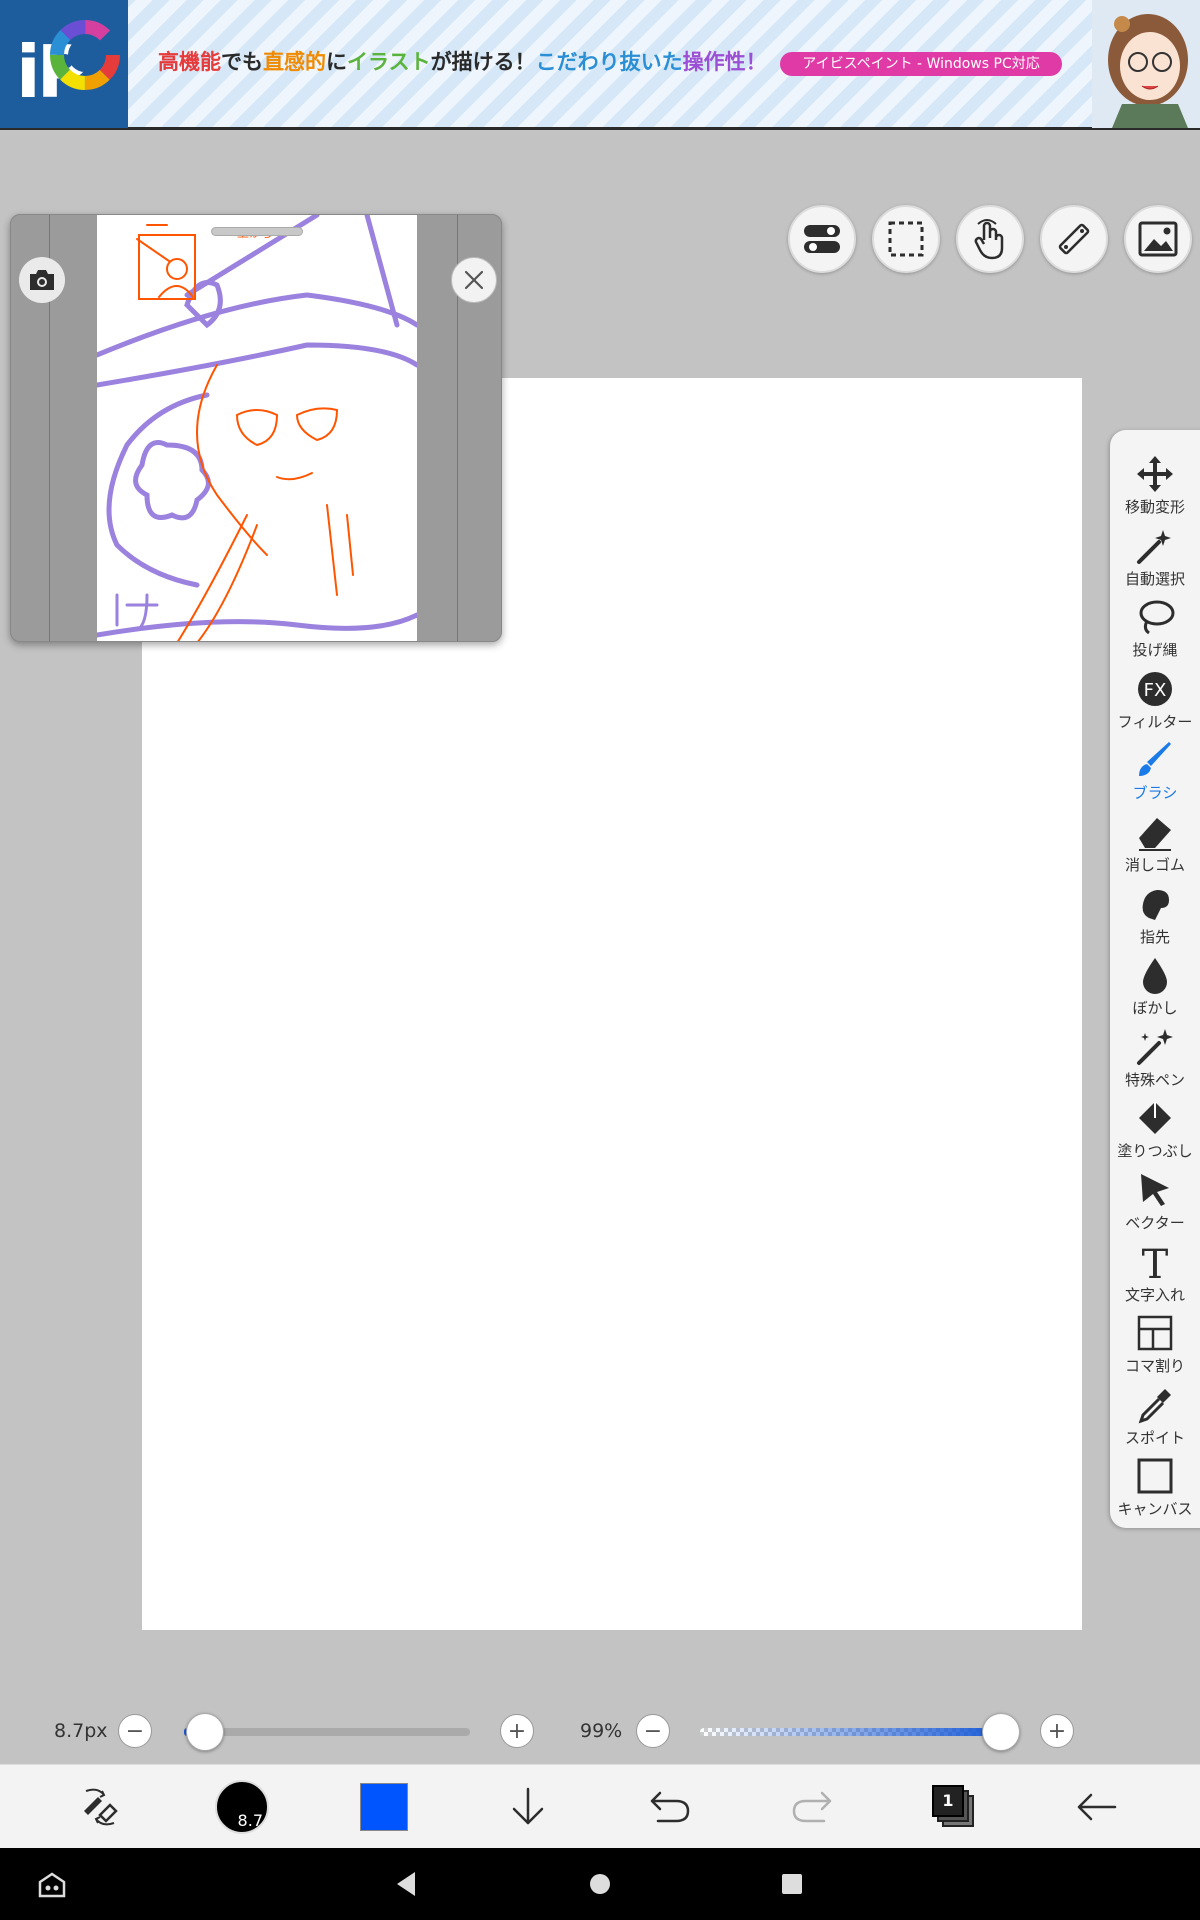 This screenshot has height=1920, width=1200. Describe the element at coordinates (921, 64) in the screenshot. I see `banner-badge: アイビスペイント - Windows PC対応` at that location.